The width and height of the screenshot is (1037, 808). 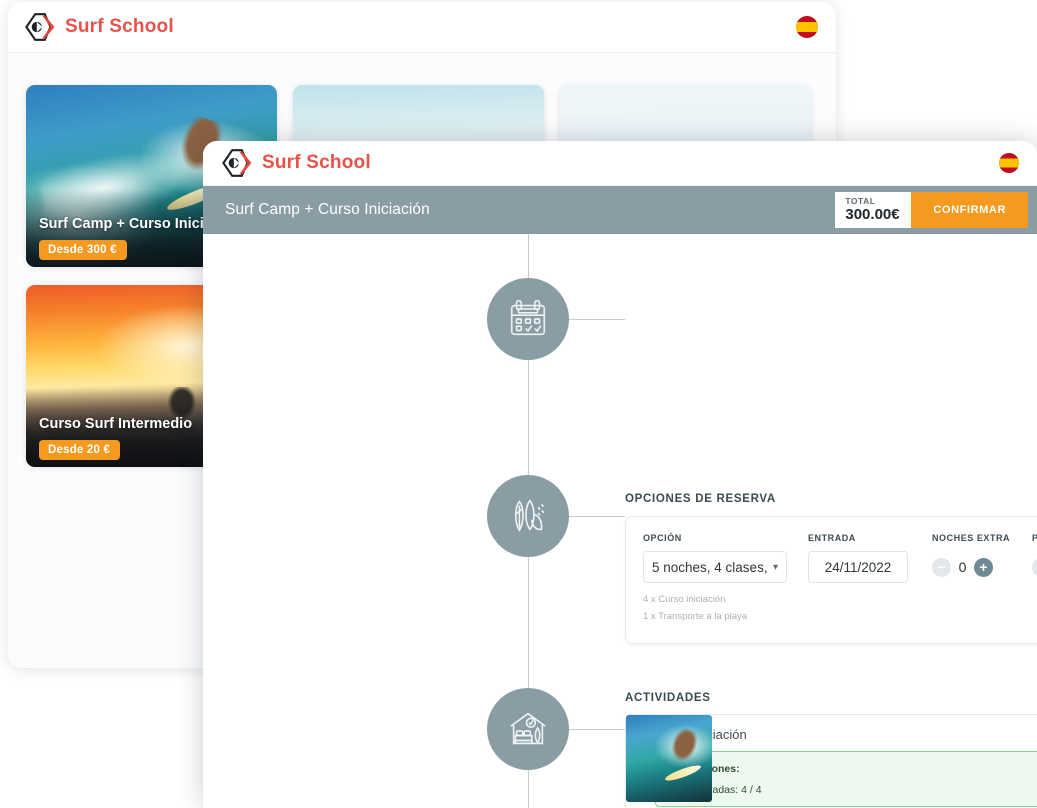 I want to click on field-people: PERSONAS − 1 +, so click(x=1034, y=579).